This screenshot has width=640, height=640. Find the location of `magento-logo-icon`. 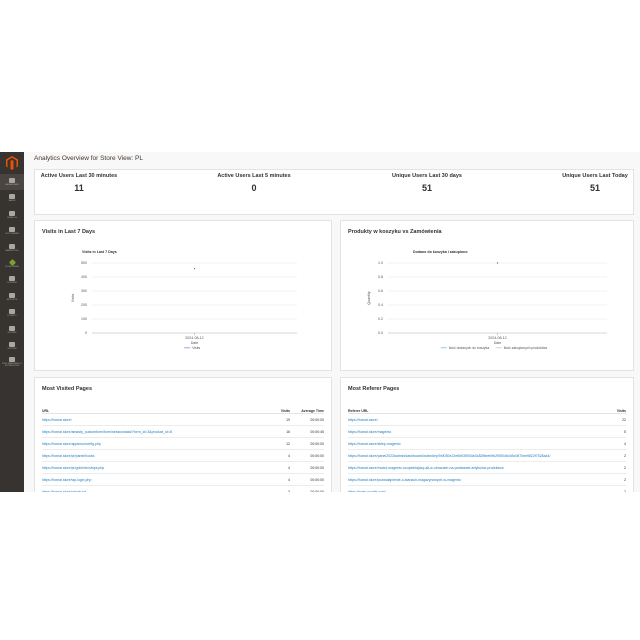

magento-logo-icon is located at coordinates (12, 163).